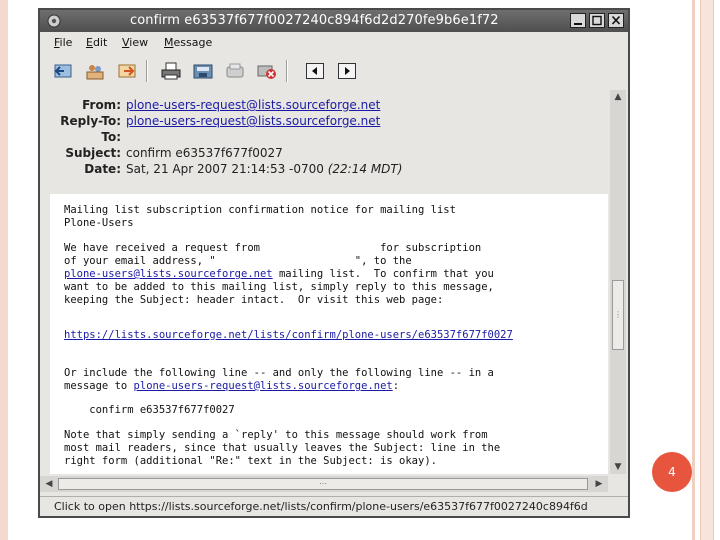 This screenshot has width=720, height=540. What do you see at coordinates (102, 169) in the screenshot?
I see `date-label: Date:` at bounding box center [102, 169].